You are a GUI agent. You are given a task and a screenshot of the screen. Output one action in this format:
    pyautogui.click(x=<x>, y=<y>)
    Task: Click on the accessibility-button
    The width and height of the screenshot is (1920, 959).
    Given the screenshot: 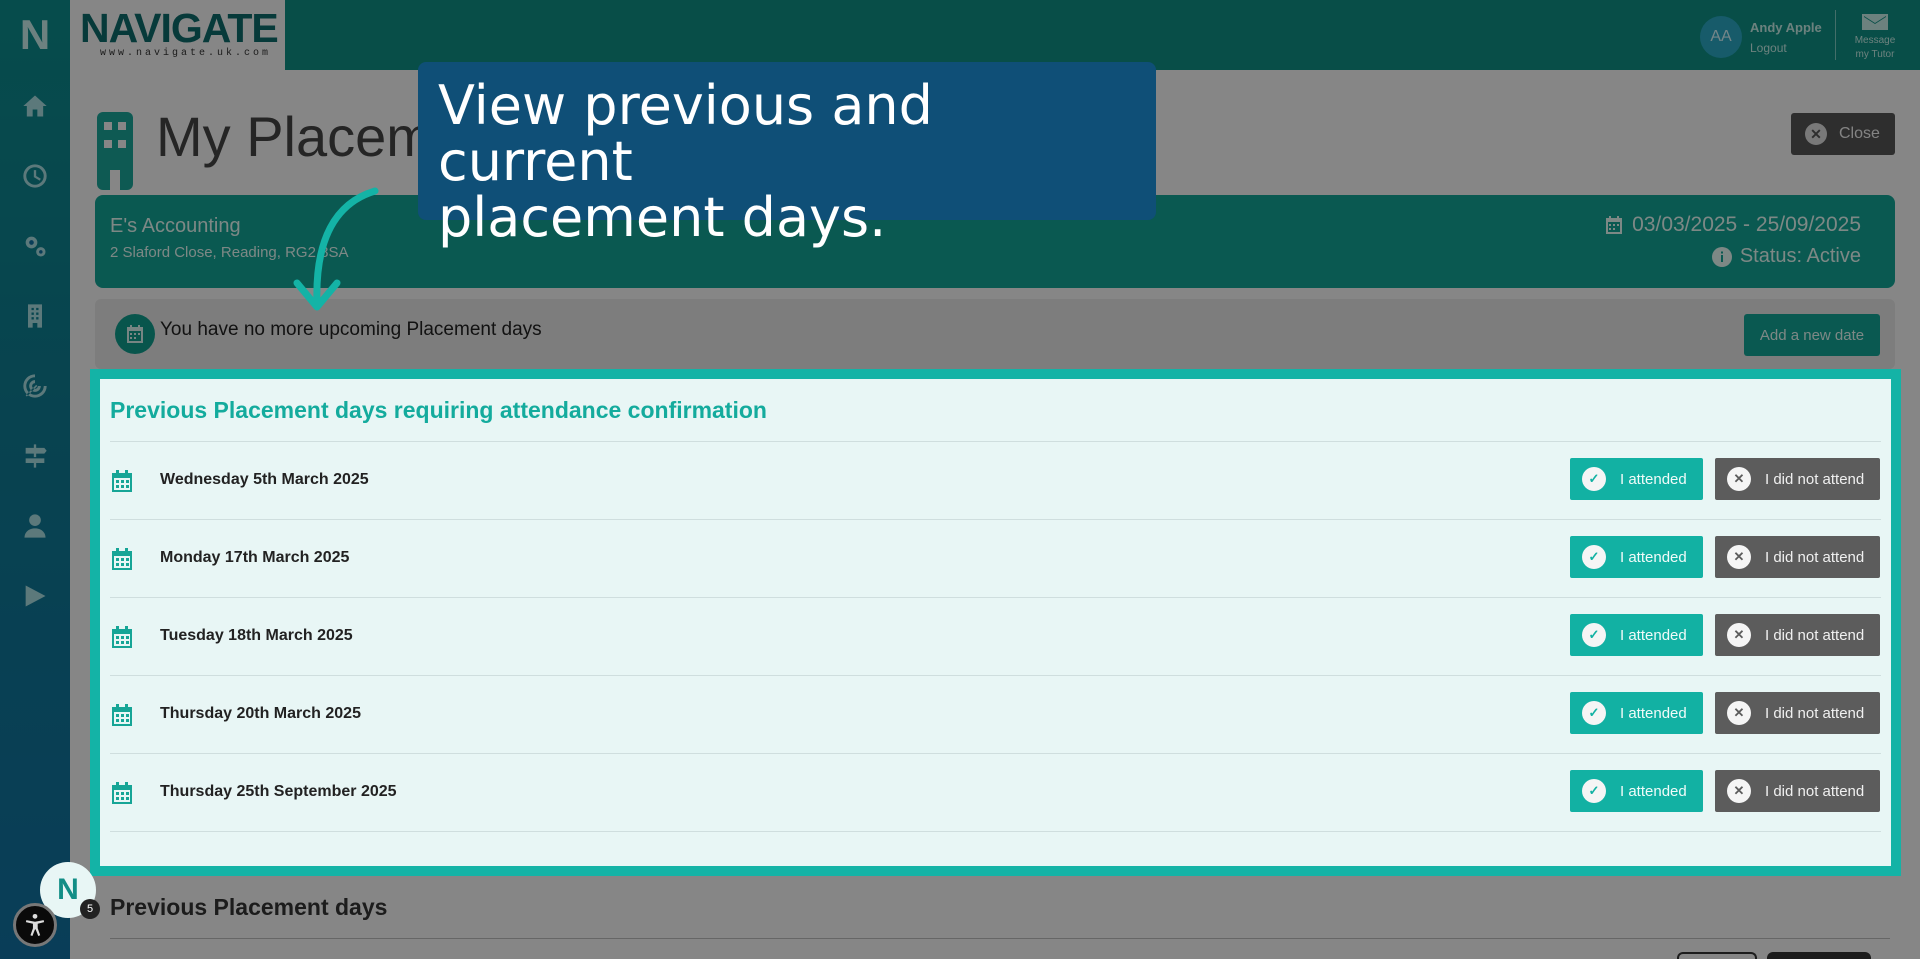 What is the action you would take?
    pyautogui.click(x=35, y=925)
    